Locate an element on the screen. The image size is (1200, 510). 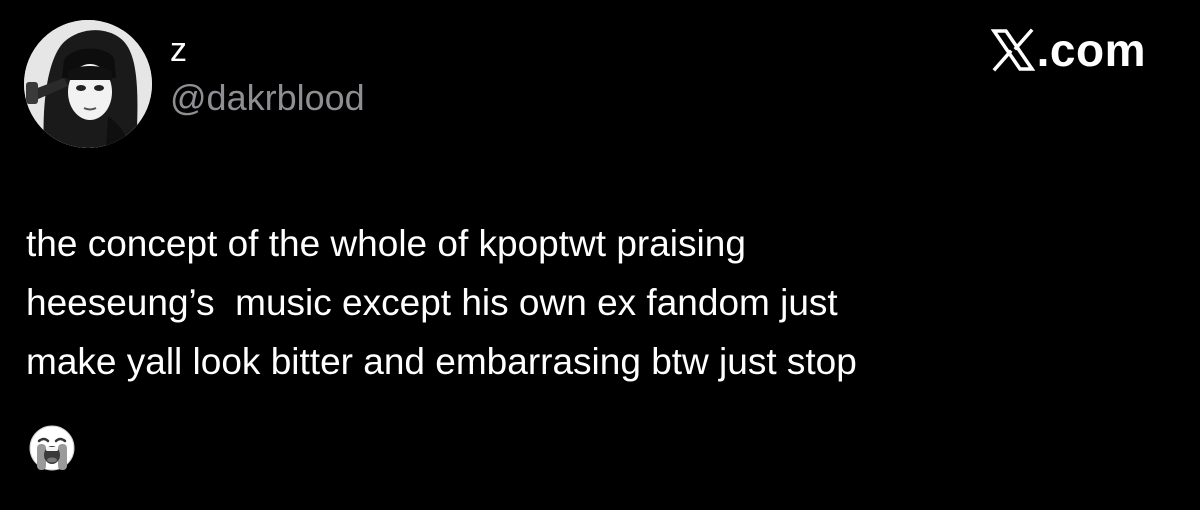
x-logo-icon is located at coordinates (1012, 50).